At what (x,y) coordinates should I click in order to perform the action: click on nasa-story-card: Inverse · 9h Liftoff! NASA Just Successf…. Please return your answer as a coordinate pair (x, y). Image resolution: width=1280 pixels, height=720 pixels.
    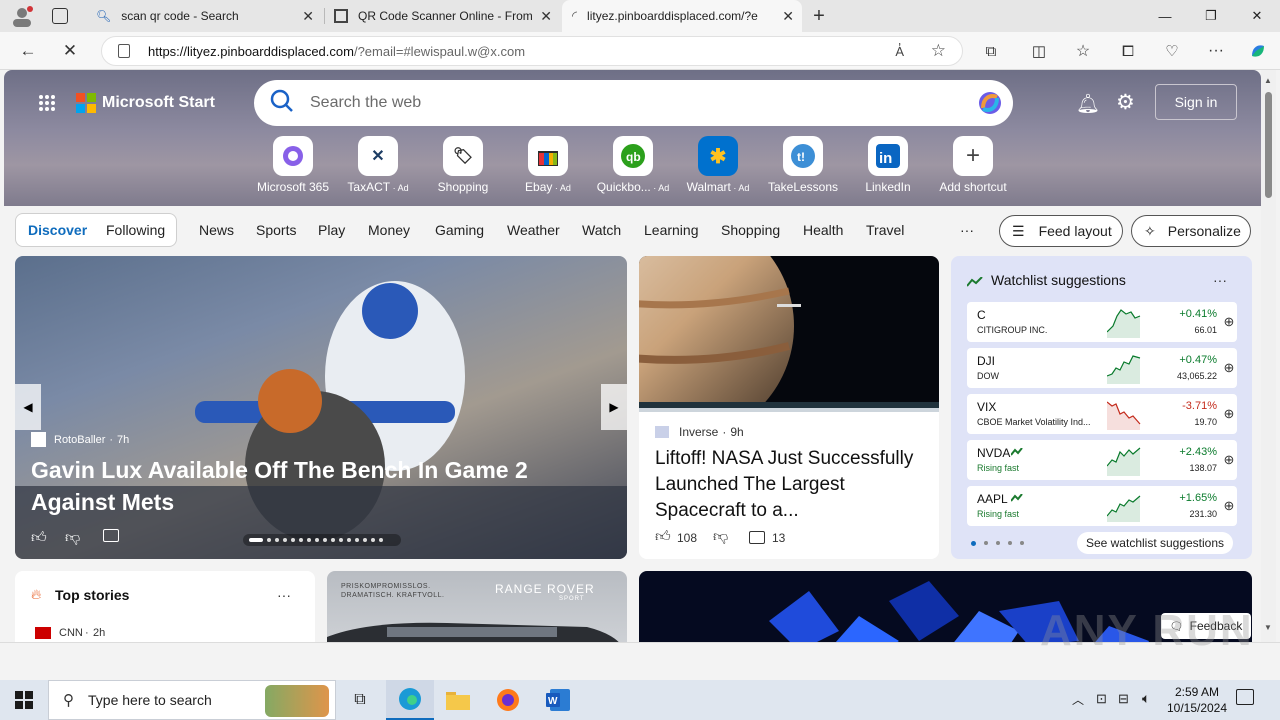
    Looking at the image, I should click on (789, 407).